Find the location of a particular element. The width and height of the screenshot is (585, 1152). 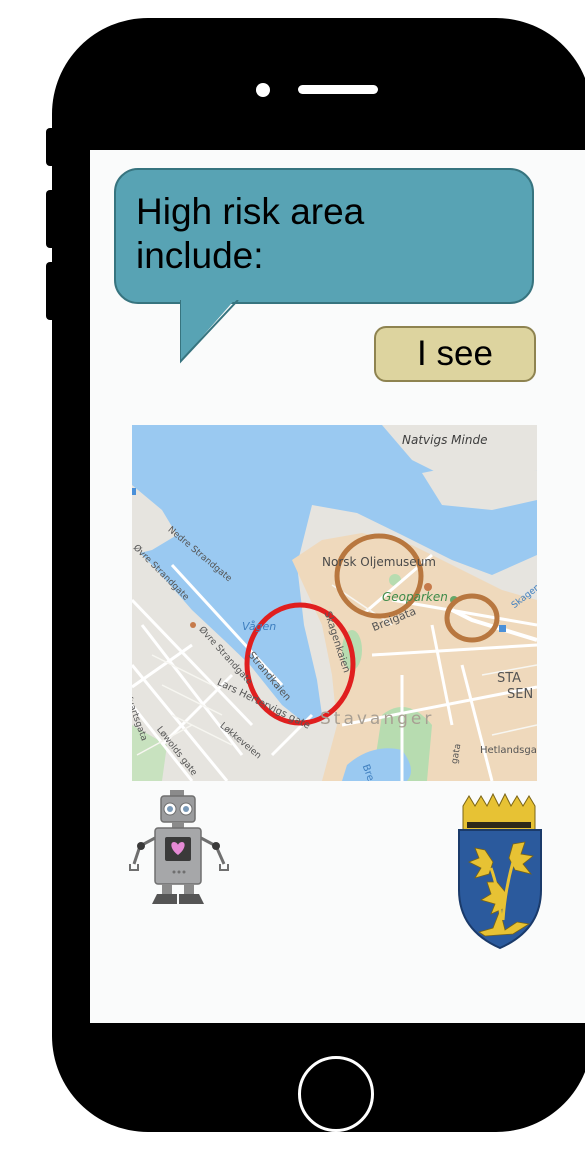

map-label-vagen: Vågen is located at coordinates (259, 626).